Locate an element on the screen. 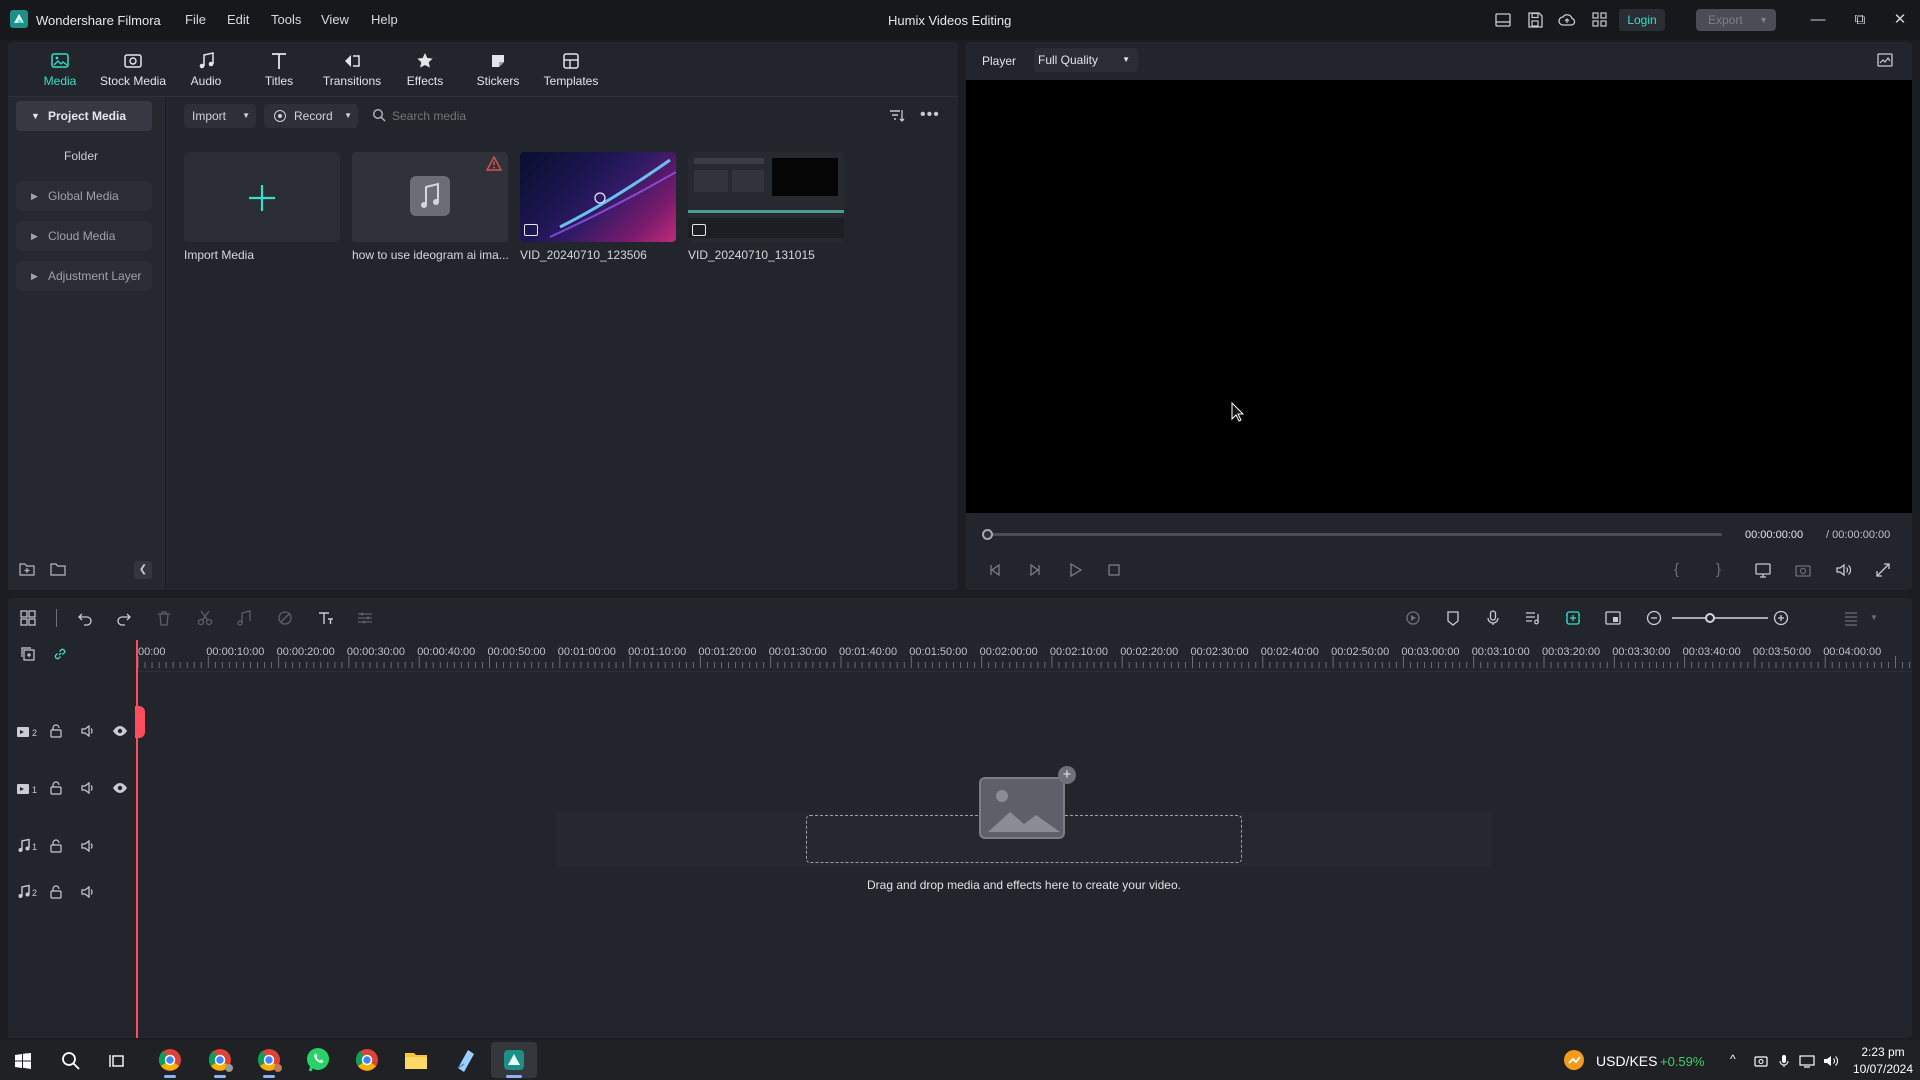  media-item-video-2: VID_20240710_131015 is located at coordinates (766, 207).